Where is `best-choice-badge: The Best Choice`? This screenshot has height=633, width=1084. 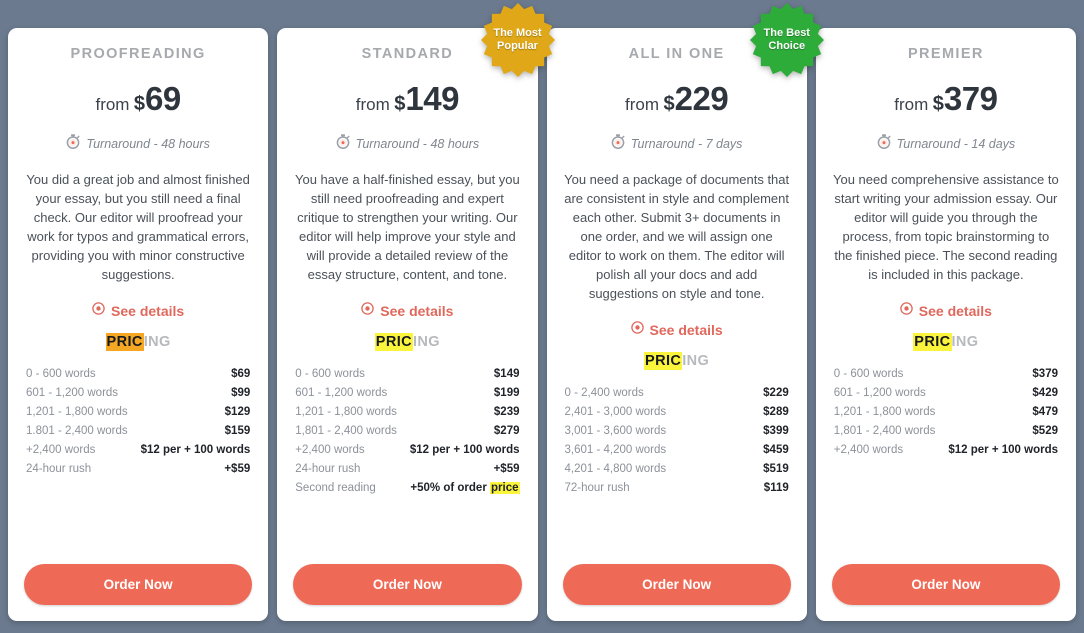
best-choice-badge: The Best Choice is located at coordinates (787, 40).